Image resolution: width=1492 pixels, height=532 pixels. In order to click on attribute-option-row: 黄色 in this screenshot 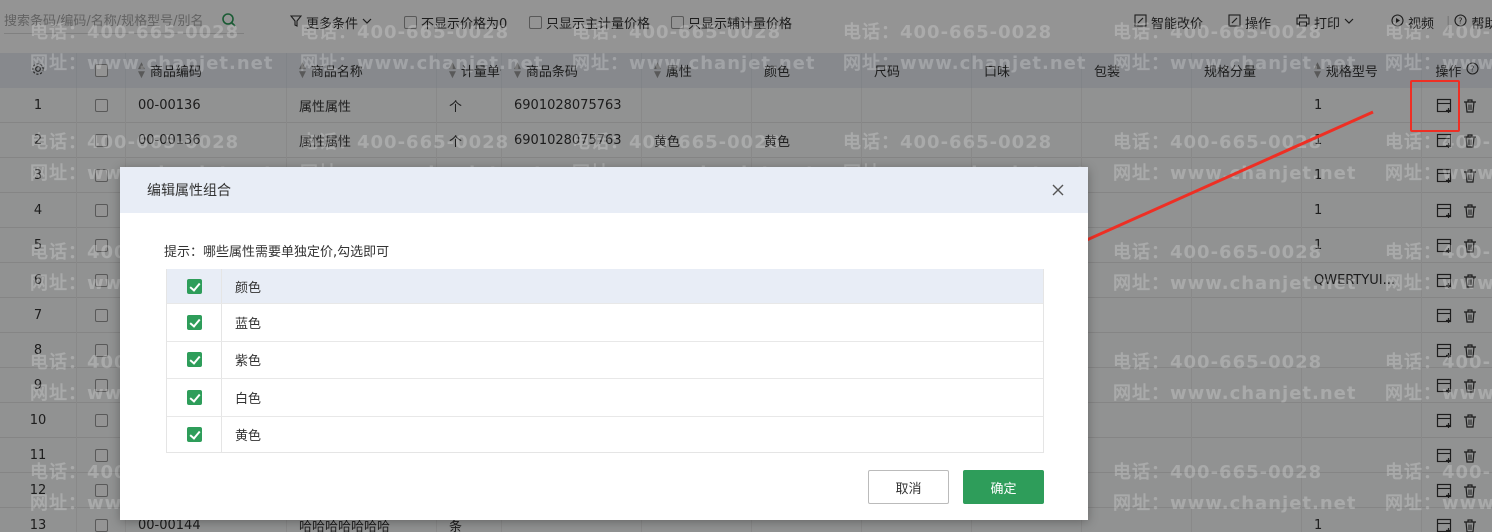, I will do `click(605, 434)`.